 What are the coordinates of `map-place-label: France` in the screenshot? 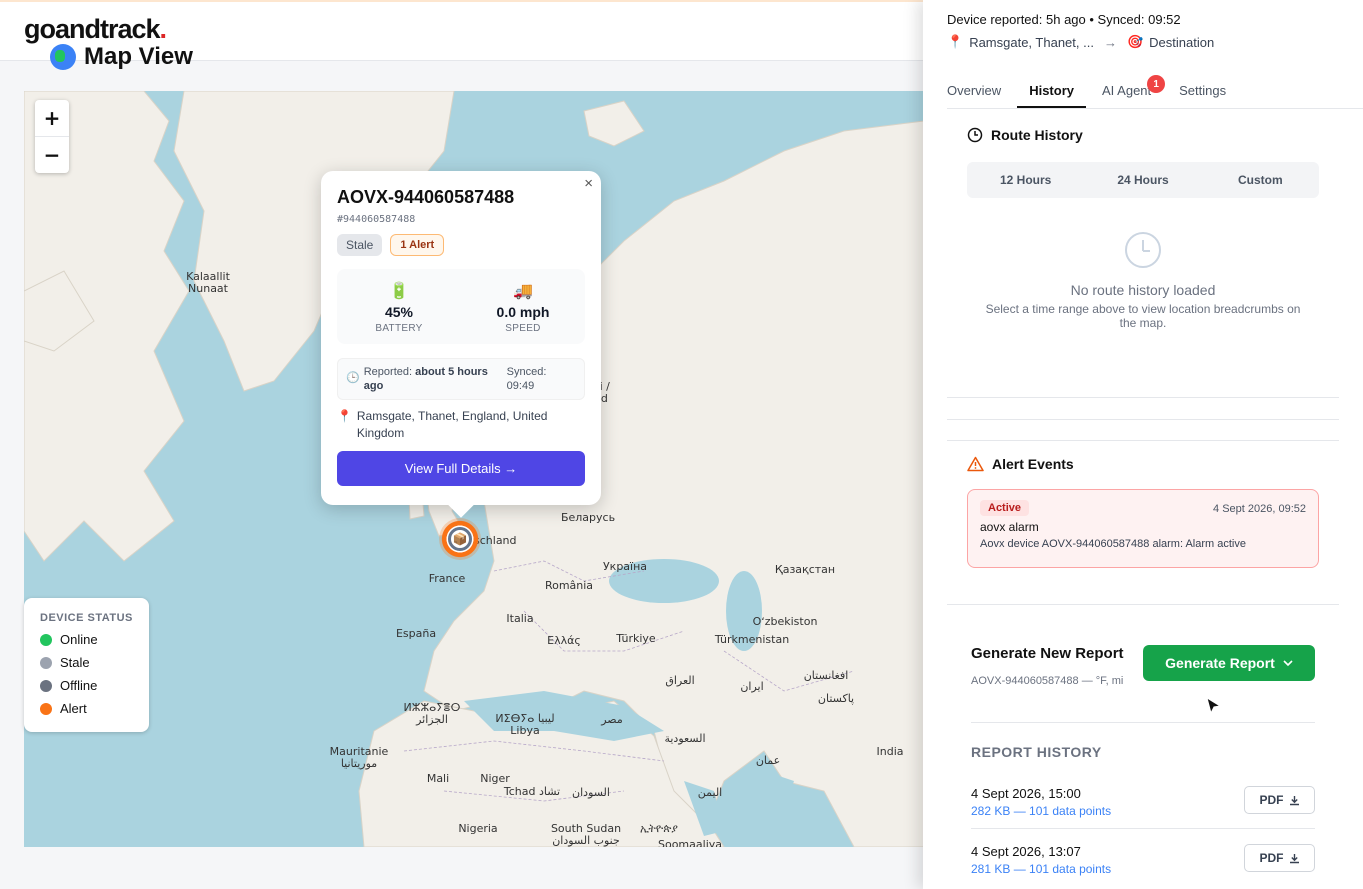 It's located at (447, 578).